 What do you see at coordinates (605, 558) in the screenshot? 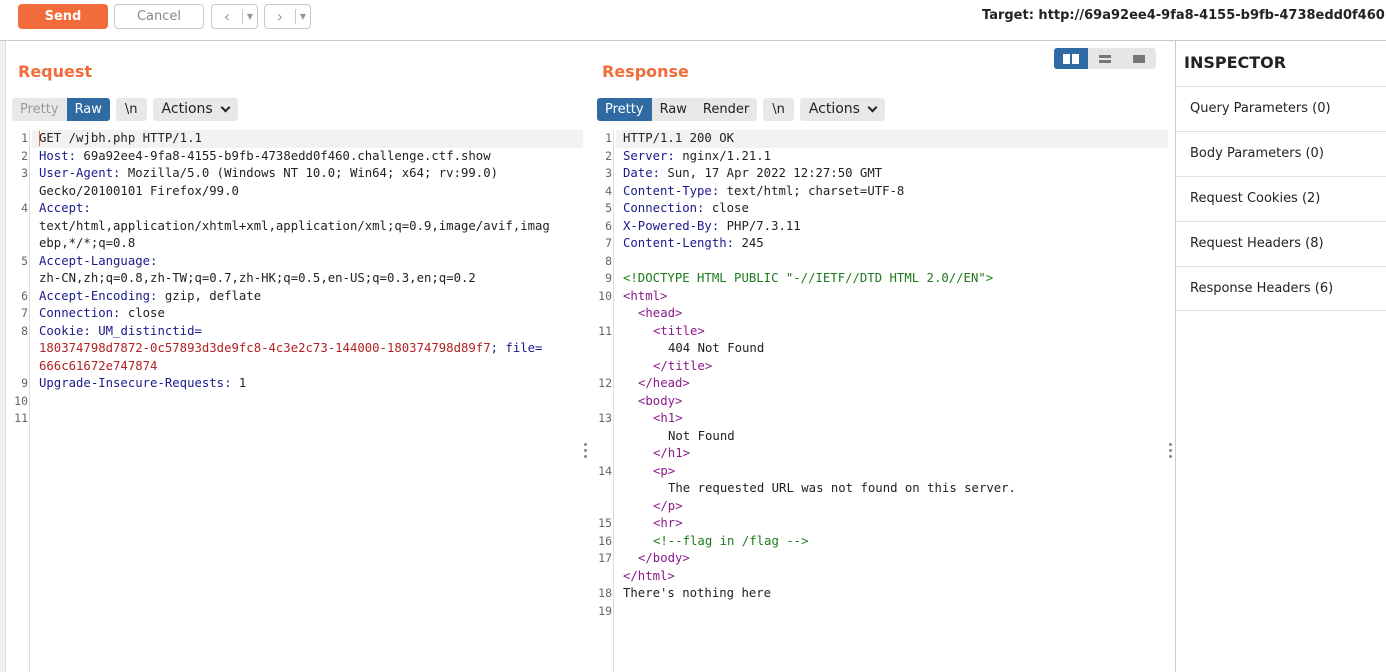
I see `line-number: 17` at bounding box center [605, 558].